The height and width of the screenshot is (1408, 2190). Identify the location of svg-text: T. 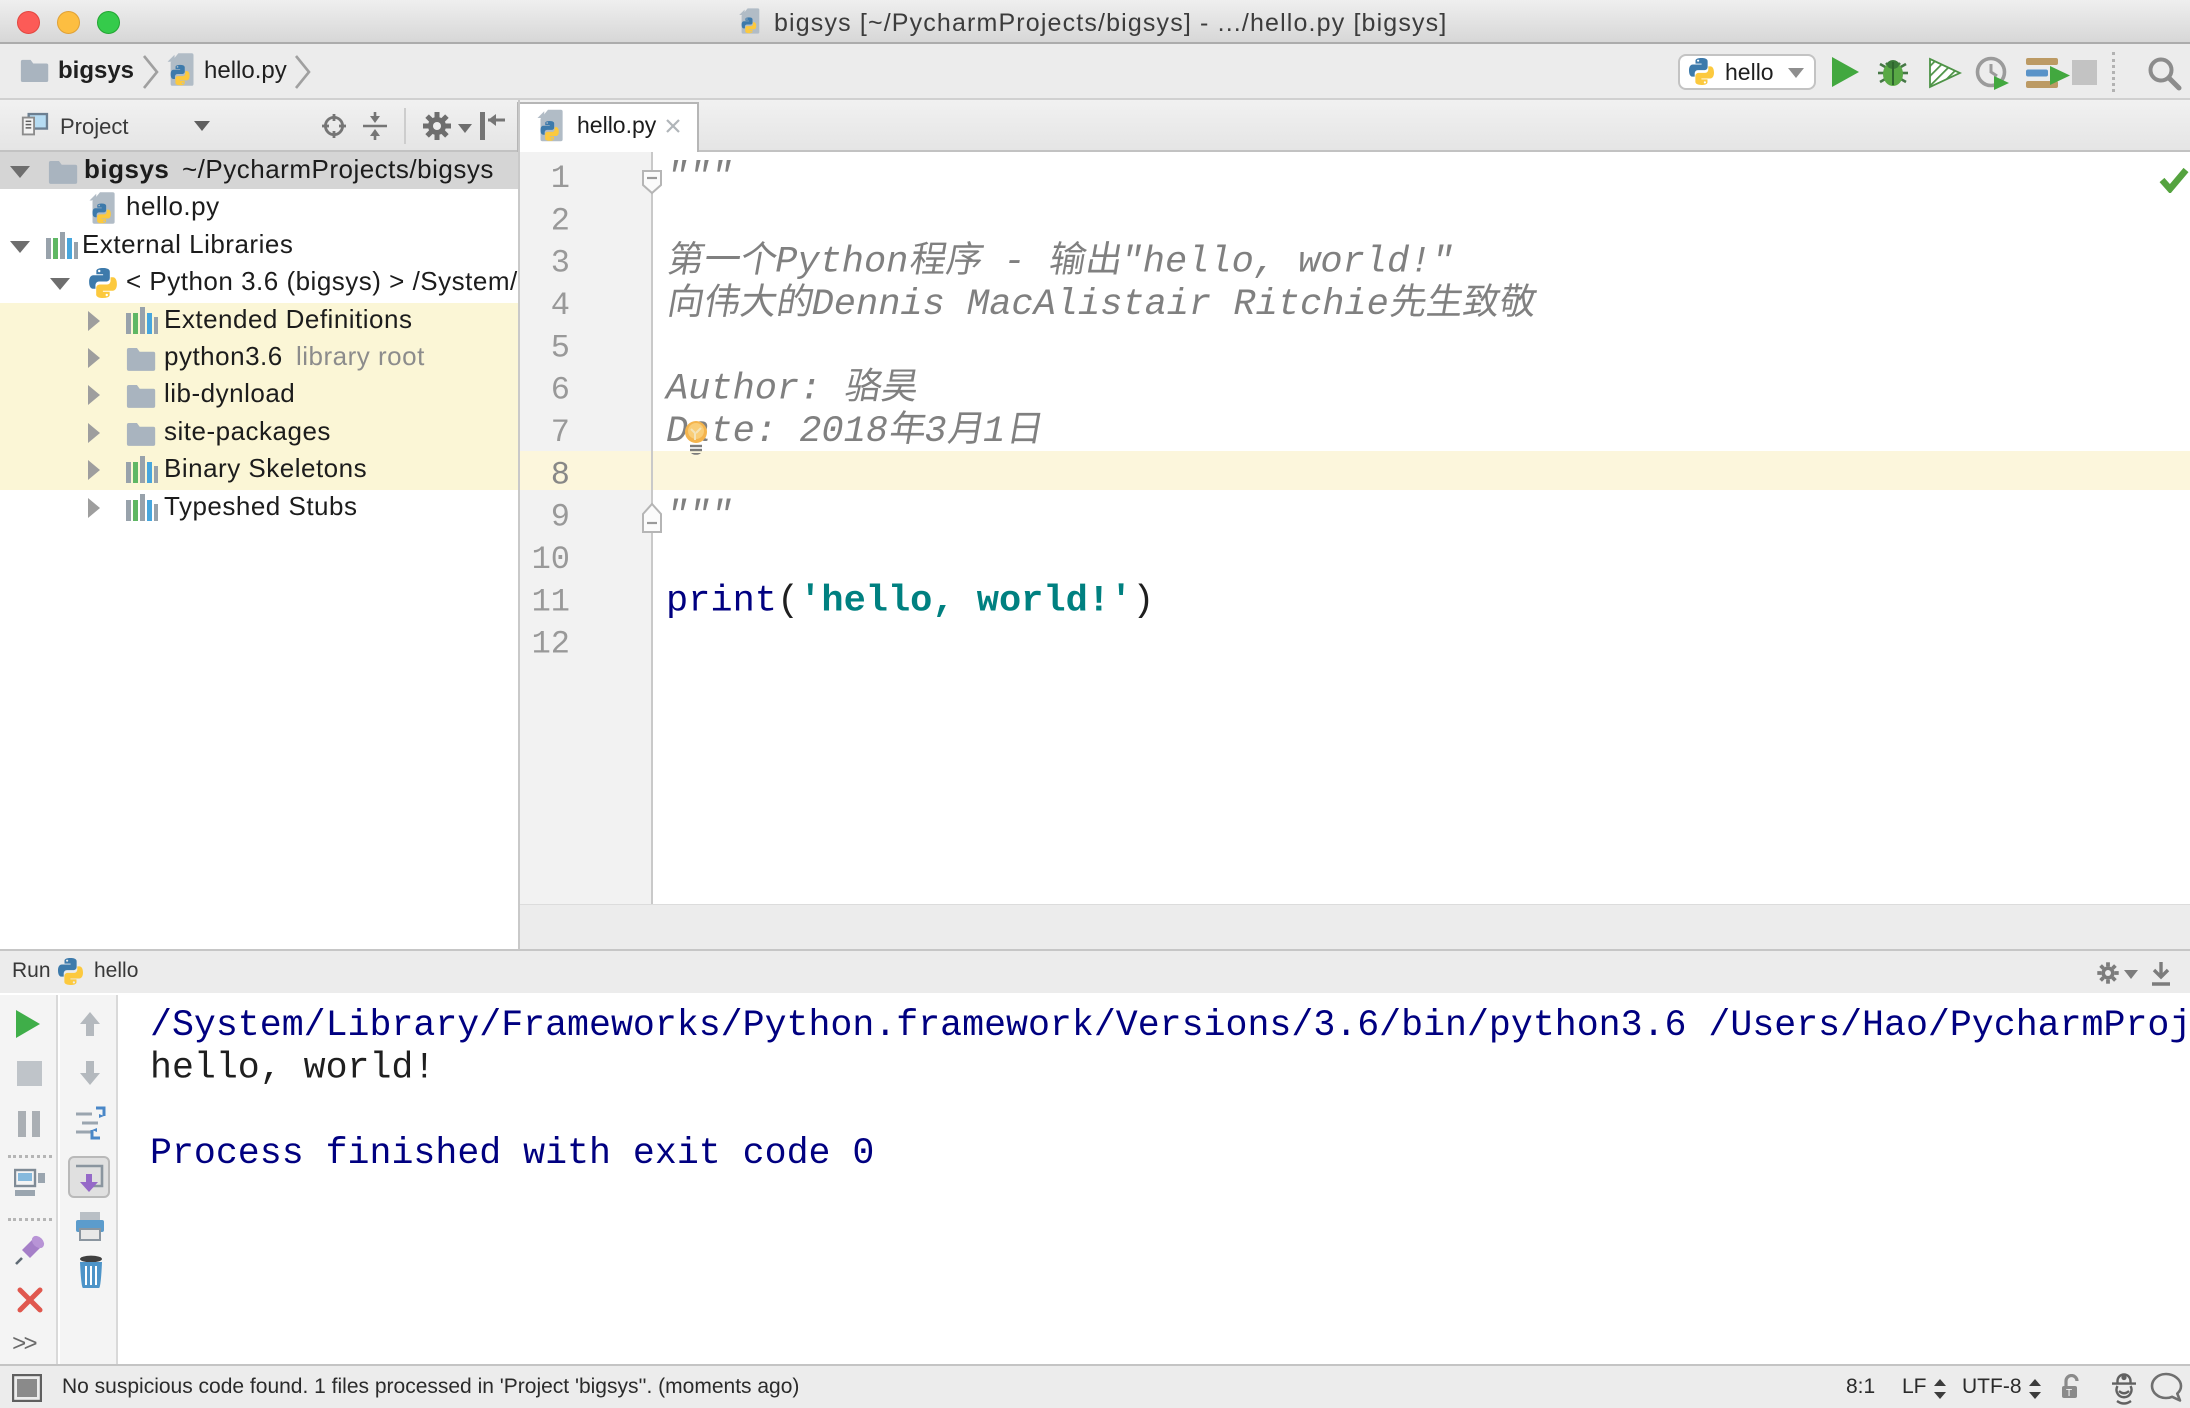
(2069, 1393).